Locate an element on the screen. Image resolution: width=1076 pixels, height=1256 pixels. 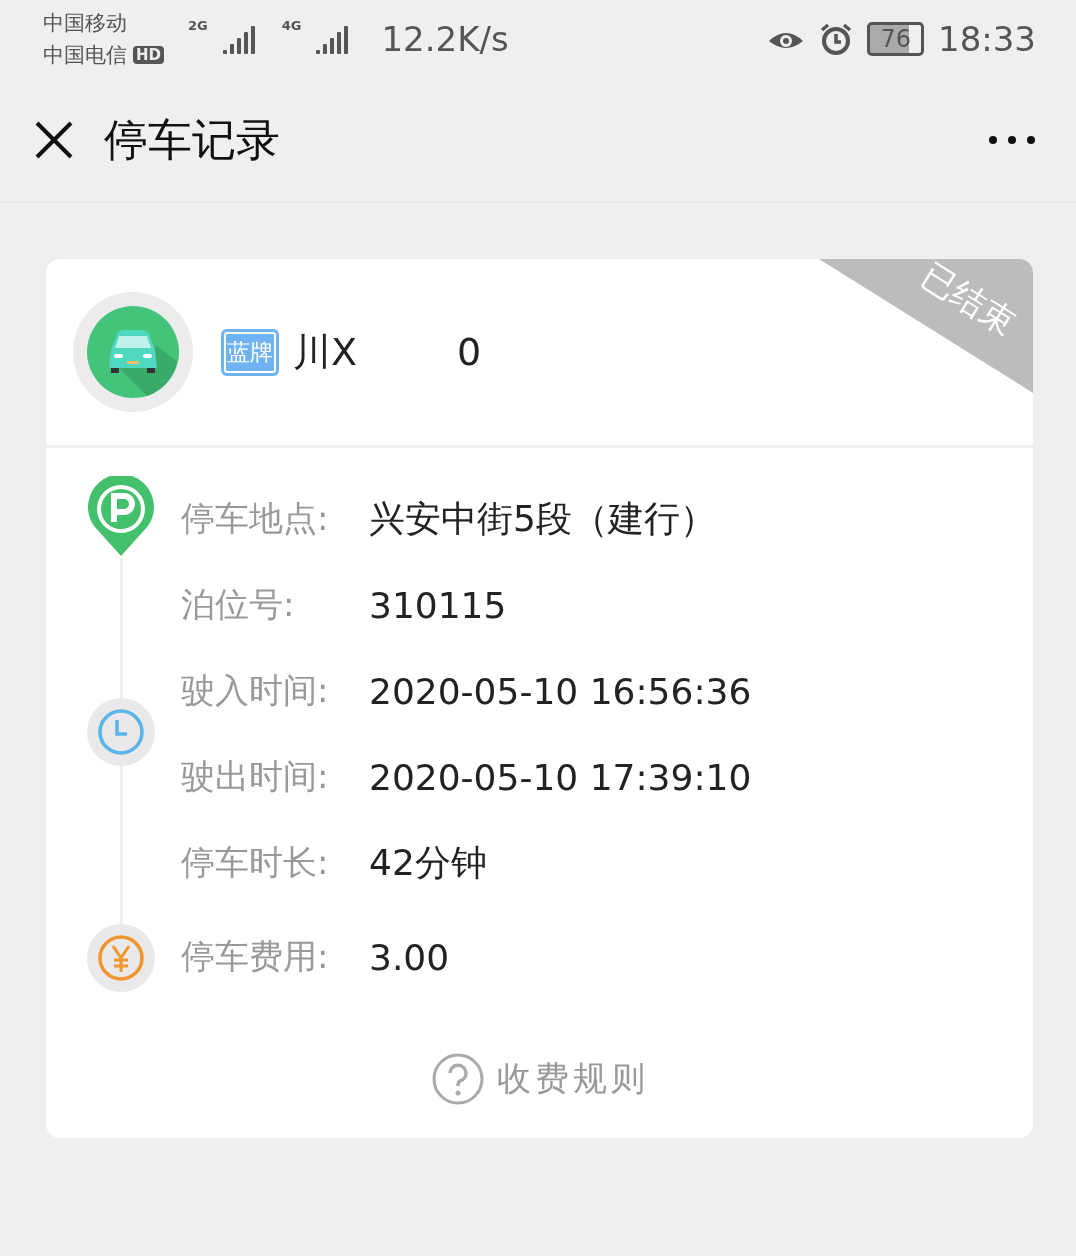
alarm-icon is located at coordinates (836, 39).